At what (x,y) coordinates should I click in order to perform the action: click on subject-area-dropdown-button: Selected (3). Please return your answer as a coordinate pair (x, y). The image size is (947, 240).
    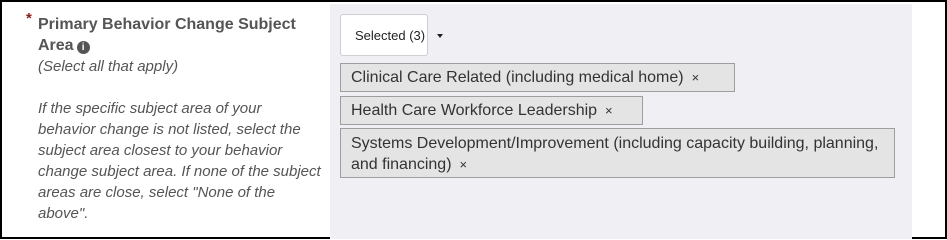
    Looking at the image, I should click on (391, 35).